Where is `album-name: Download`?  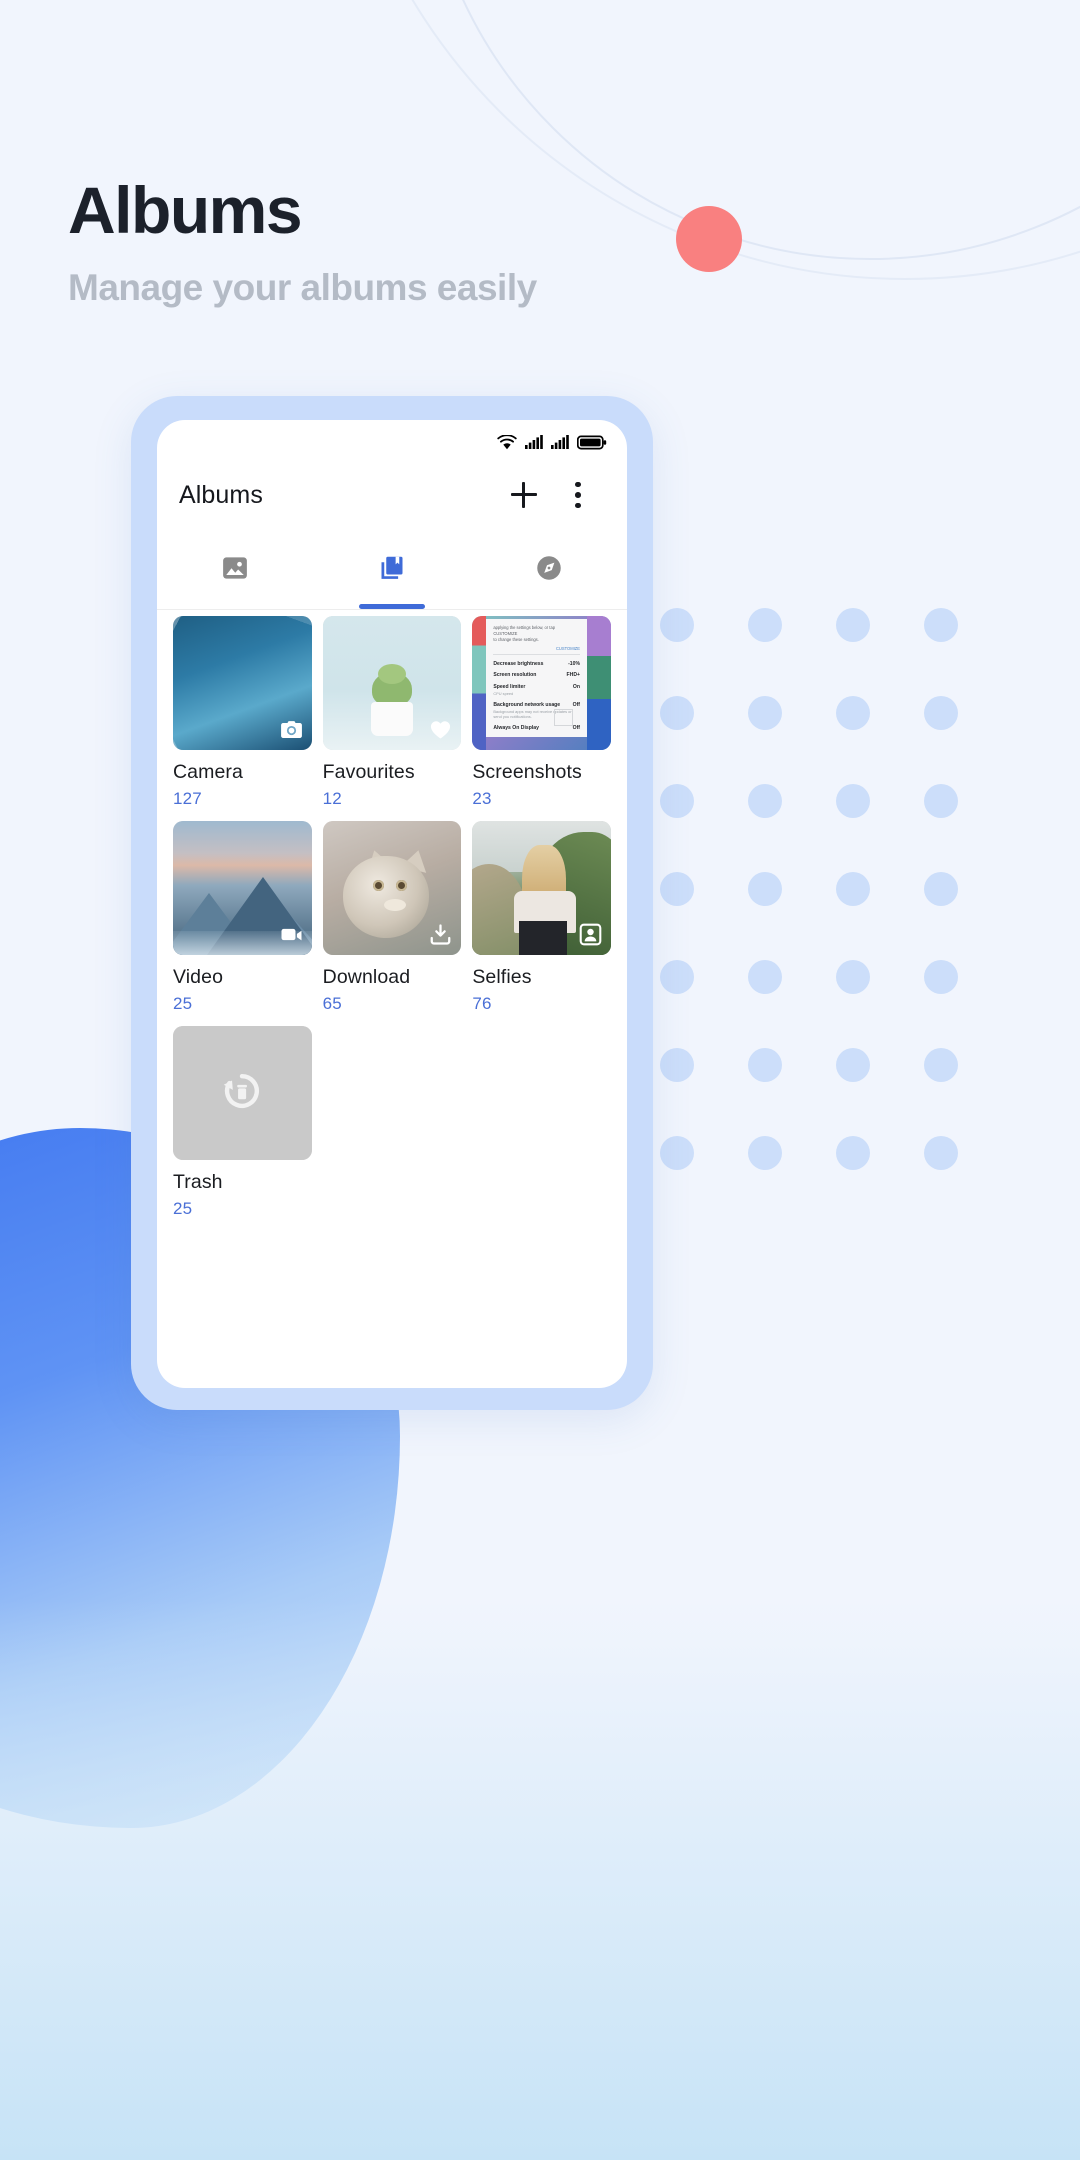
album-name: Download is located at coordinates (366, 977).